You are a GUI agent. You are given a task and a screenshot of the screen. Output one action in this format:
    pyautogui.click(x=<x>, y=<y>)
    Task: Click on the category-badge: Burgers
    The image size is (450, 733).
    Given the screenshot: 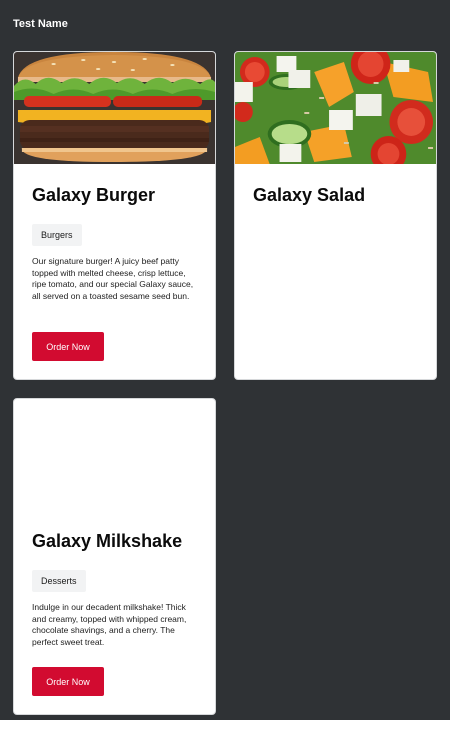 What is the action you would take?
    pyautogui.click(x=57, y=235)
    